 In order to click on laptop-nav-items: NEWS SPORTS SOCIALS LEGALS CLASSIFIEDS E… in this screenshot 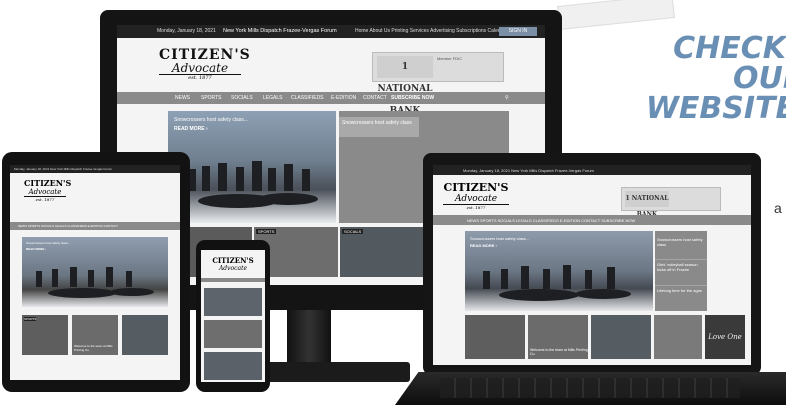, I will do `click(551, 220)`.